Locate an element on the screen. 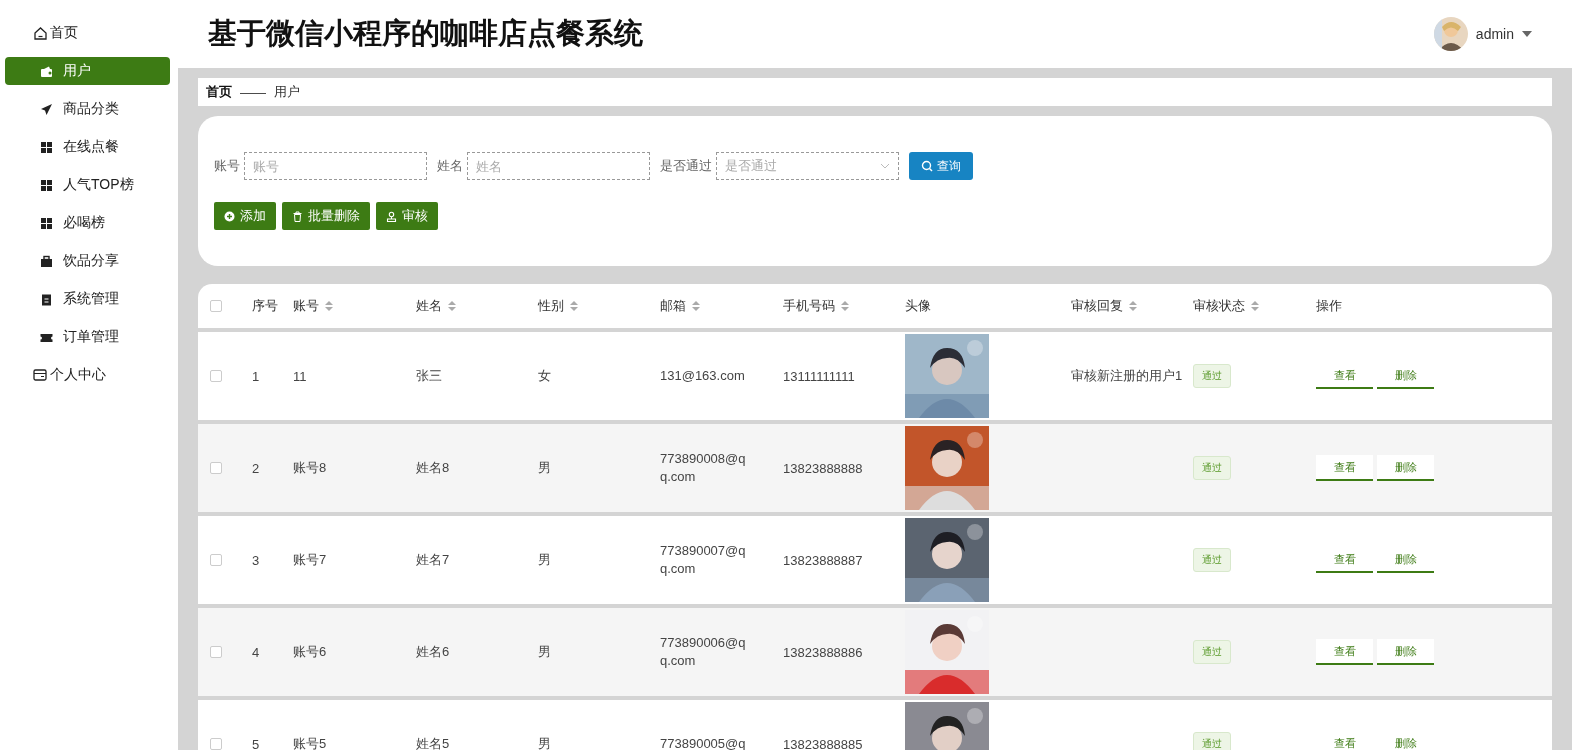  table-cell-text: 131@163.com is located at coordinates (703, 376).